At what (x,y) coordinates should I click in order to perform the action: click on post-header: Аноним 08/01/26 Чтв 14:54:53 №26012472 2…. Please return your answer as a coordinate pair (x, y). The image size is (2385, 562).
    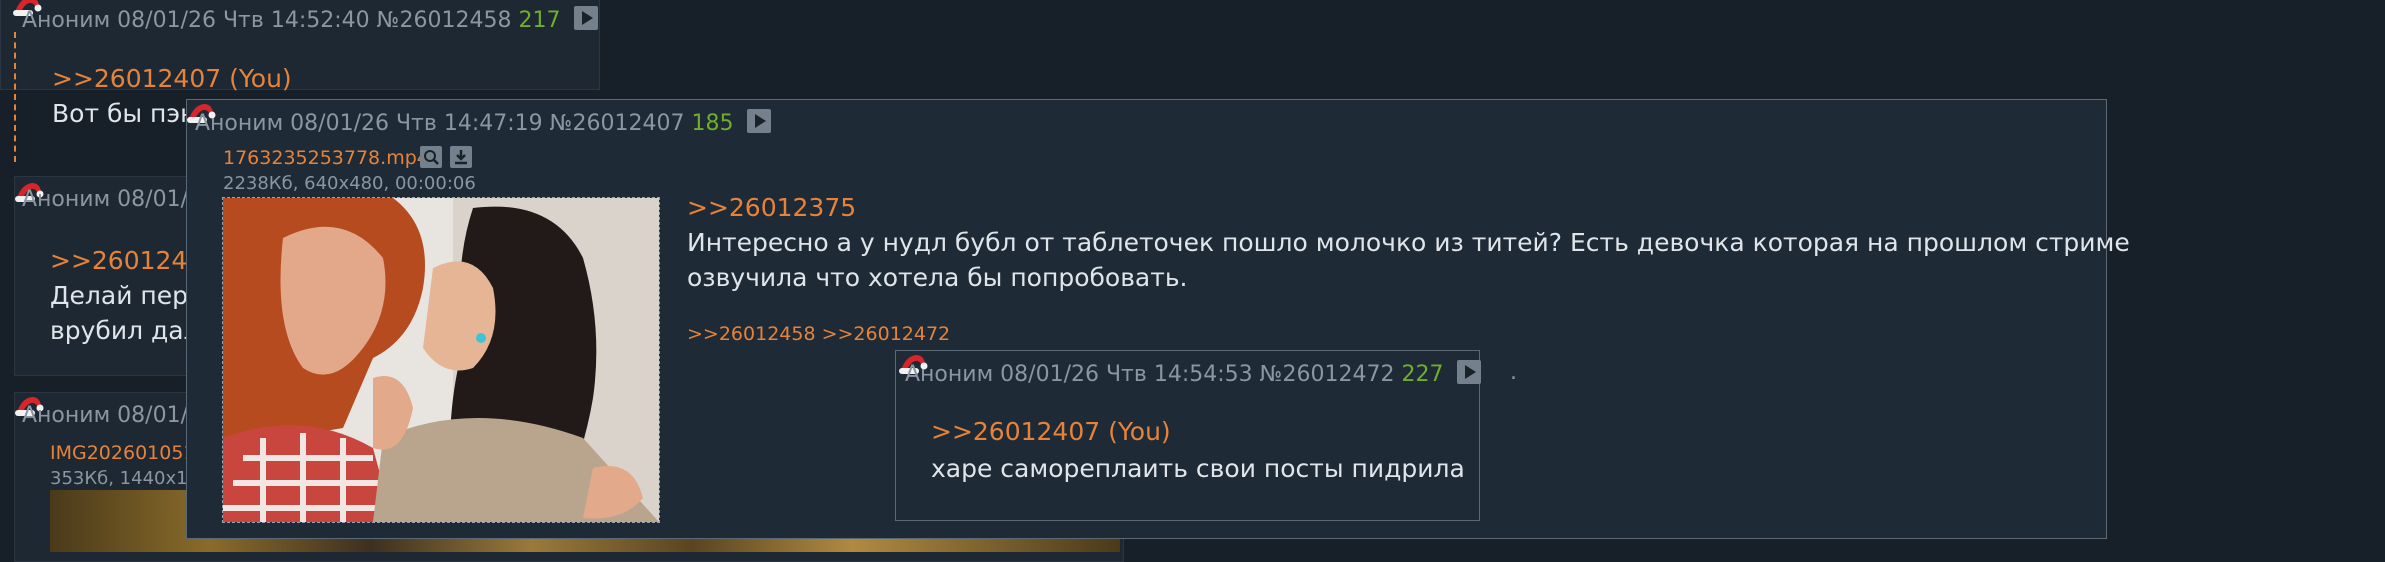
    Looking at the image, I should click on (1193, 373).